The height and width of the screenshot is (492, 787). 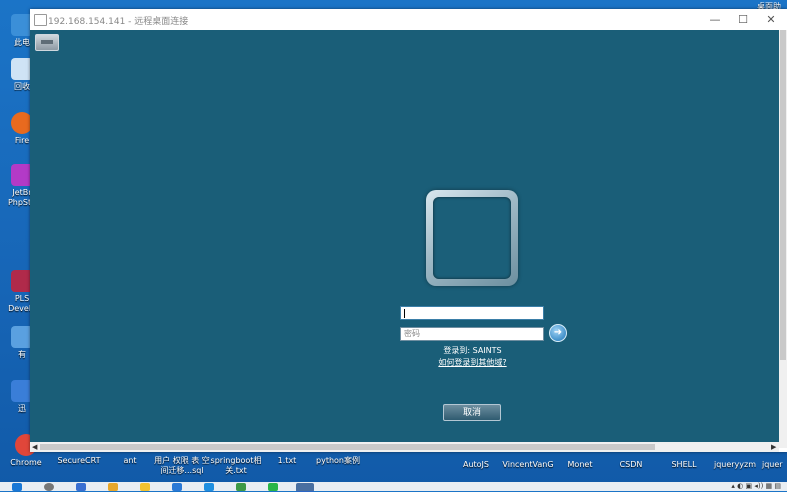 I want to click on wechat-icon, so click(x=273, y=487).